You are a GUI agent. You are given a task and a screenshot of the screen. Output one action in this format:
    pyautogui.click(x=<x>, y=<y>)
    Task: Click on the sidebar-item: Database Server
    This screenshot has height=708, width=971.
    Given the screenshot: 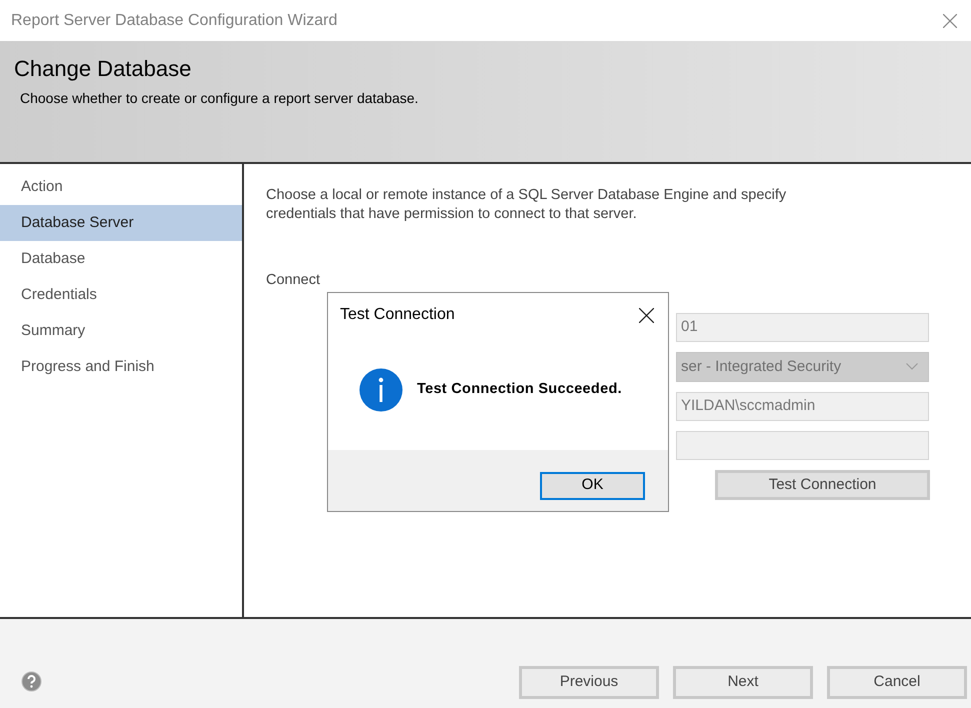 What is the action you would take?
    pyautogui.click(x=121, y=223)
    